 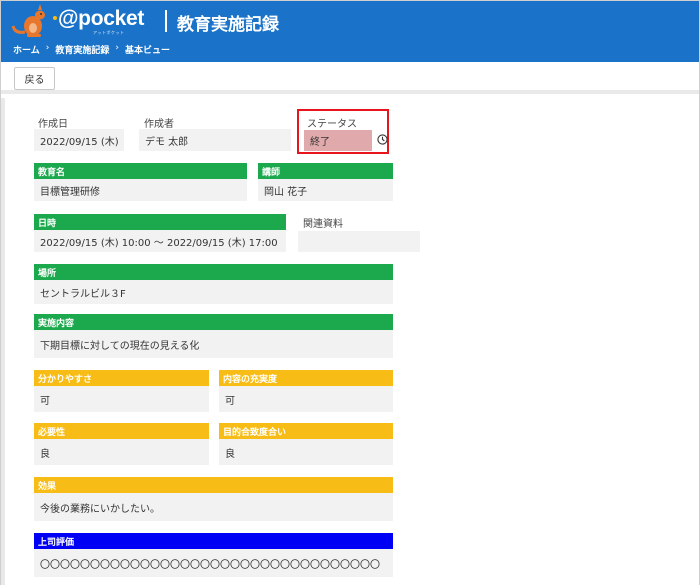 I want to click on creator-field: デモ 太郎, so click(x=215, y=140).